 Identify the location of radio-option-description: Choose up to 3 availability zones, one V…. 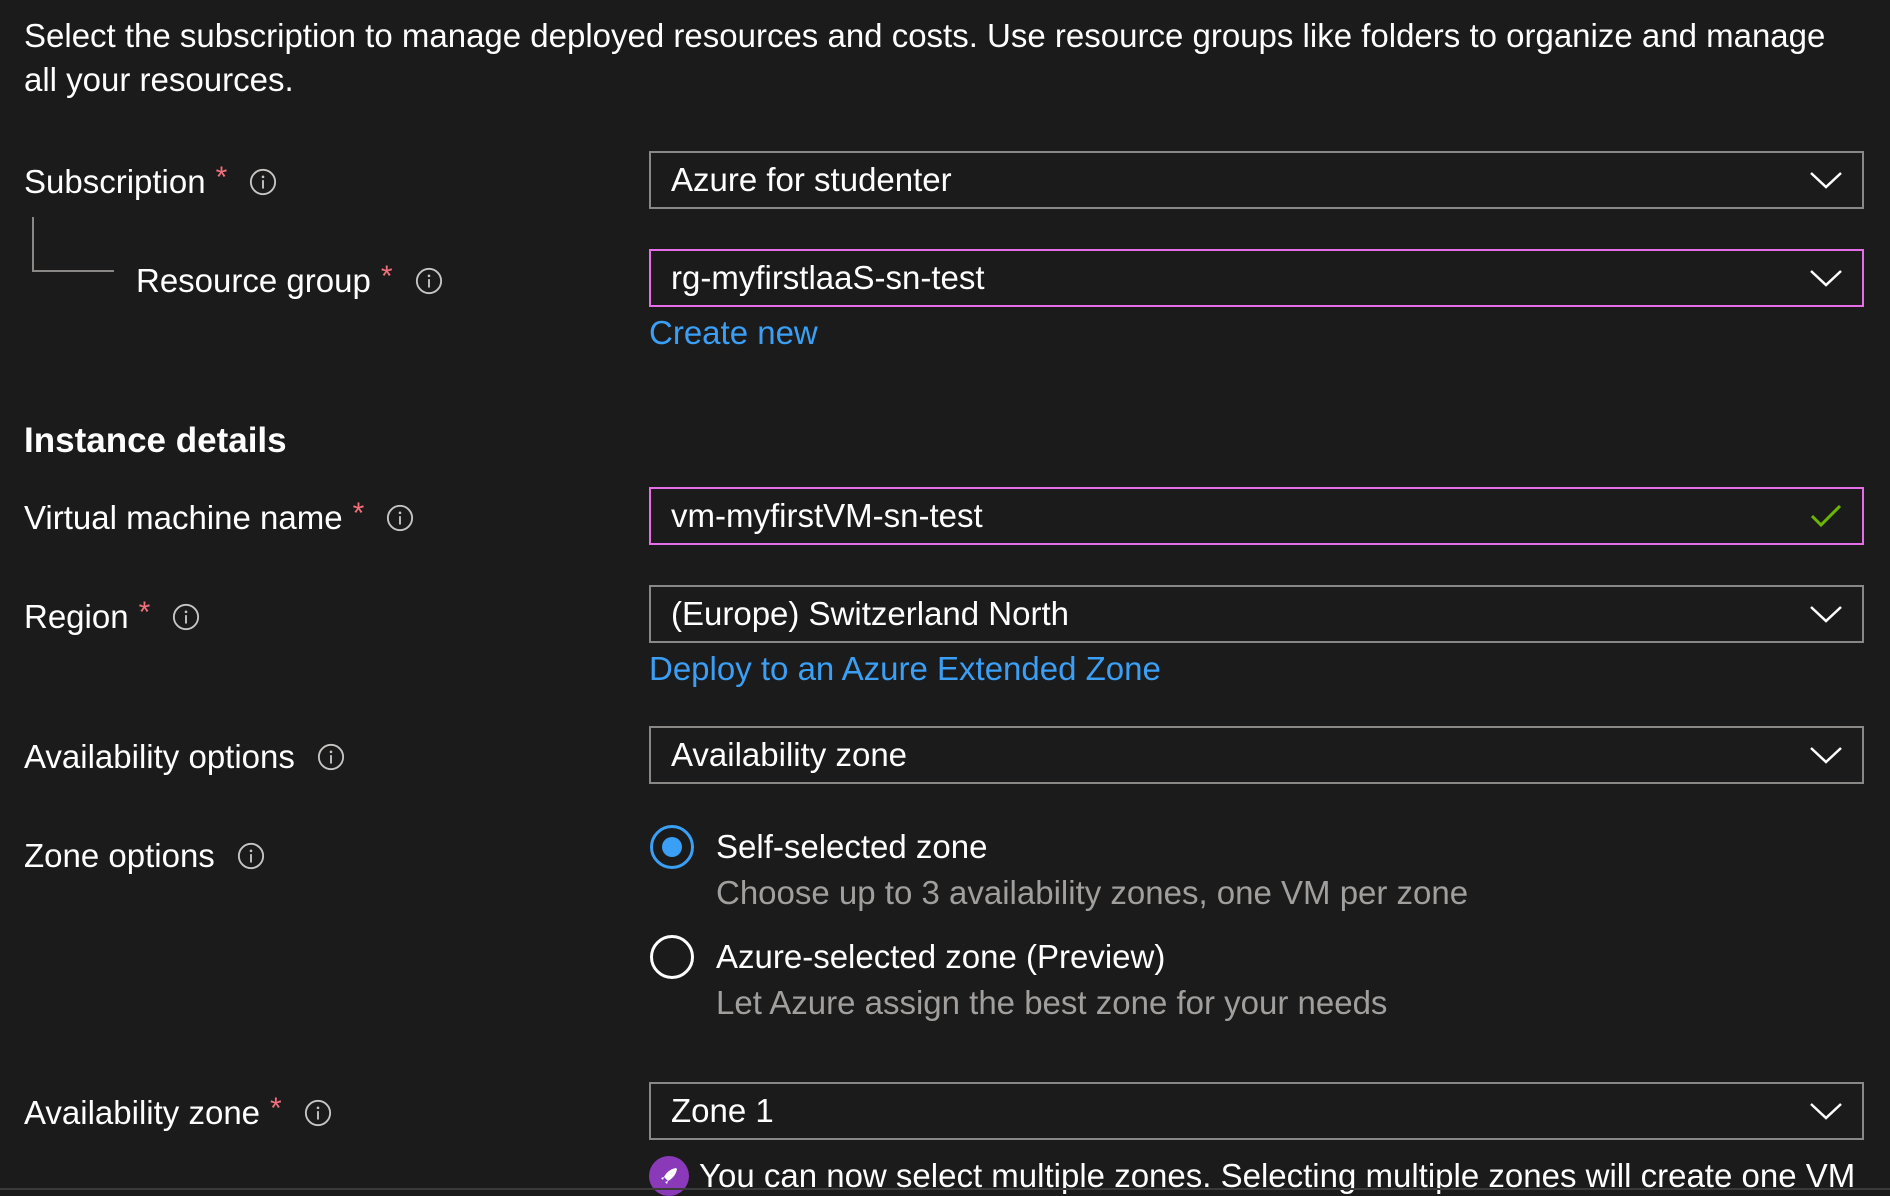
(1092, 892).